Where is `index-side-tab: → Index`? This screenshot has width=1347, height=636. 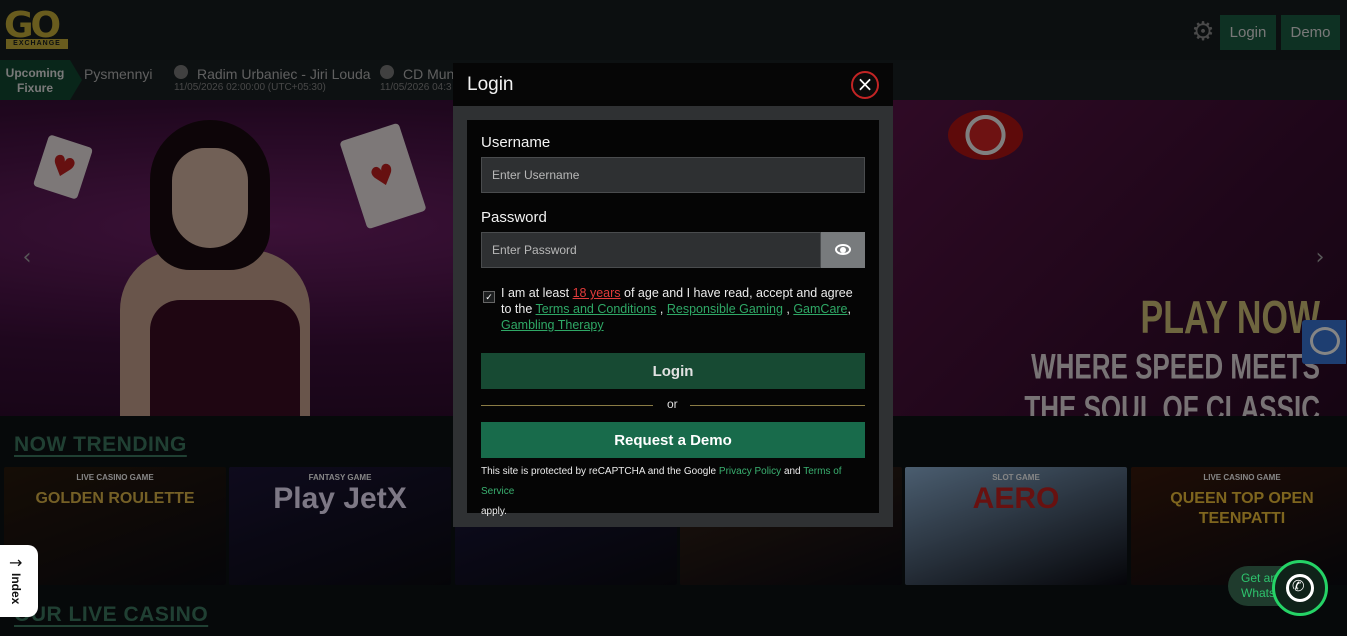
index-side-tab: → Index is located at coordinates (19, 581).